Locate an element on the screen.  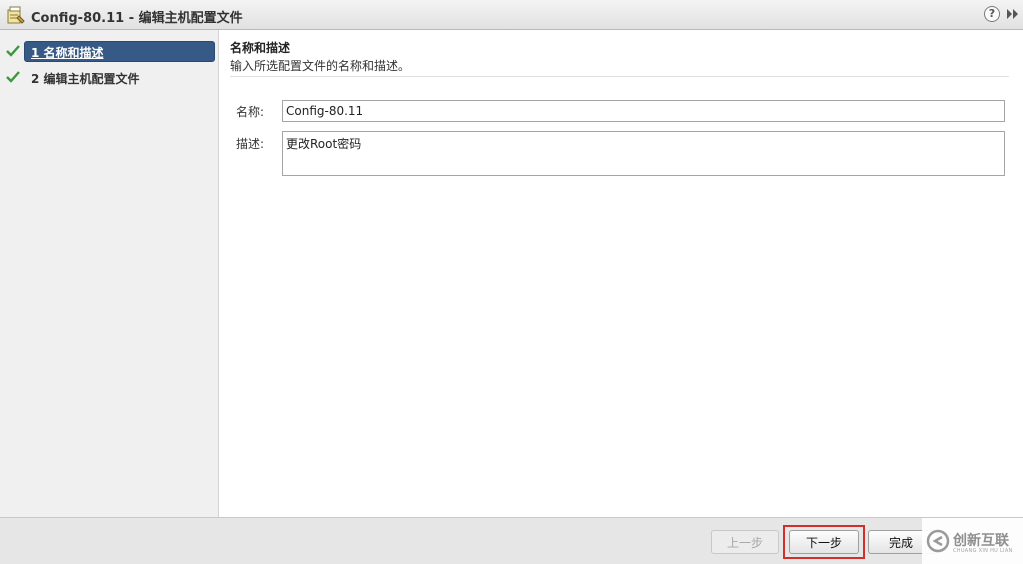
watermark-subtext: CHUANG XIN HU LIAN is located at coordinates (983, 551).